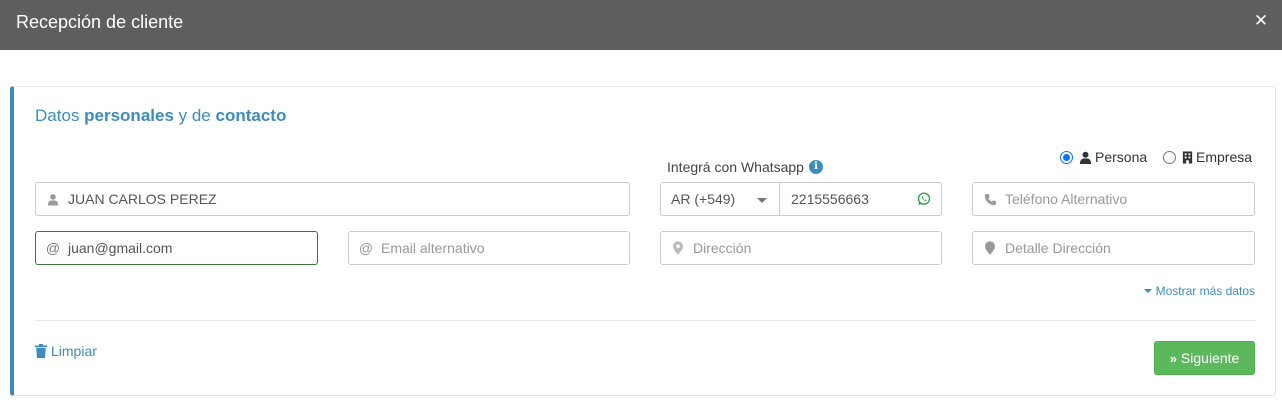 The width and height of the screenshot is (1282, 400). Describe the element at coordinates (830, 199) in the screenshot. I see `phone-value: 2215556663` at that location.